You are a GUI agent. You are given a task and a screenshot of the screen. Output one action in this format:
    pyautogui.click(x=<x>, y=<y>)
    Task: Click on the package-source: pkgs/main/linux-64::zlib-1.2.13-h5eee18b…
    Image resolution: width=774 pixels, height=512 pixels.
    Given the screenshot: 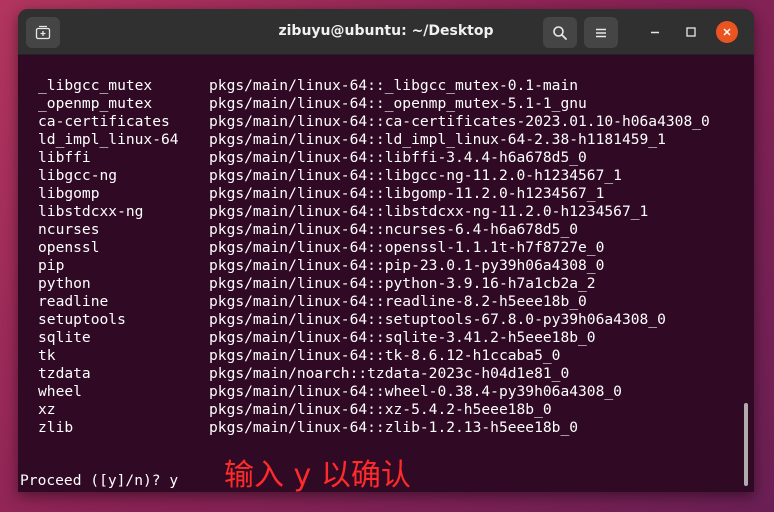 What is the action you would take?
    pyautogui.click(x=394, y=427)
    